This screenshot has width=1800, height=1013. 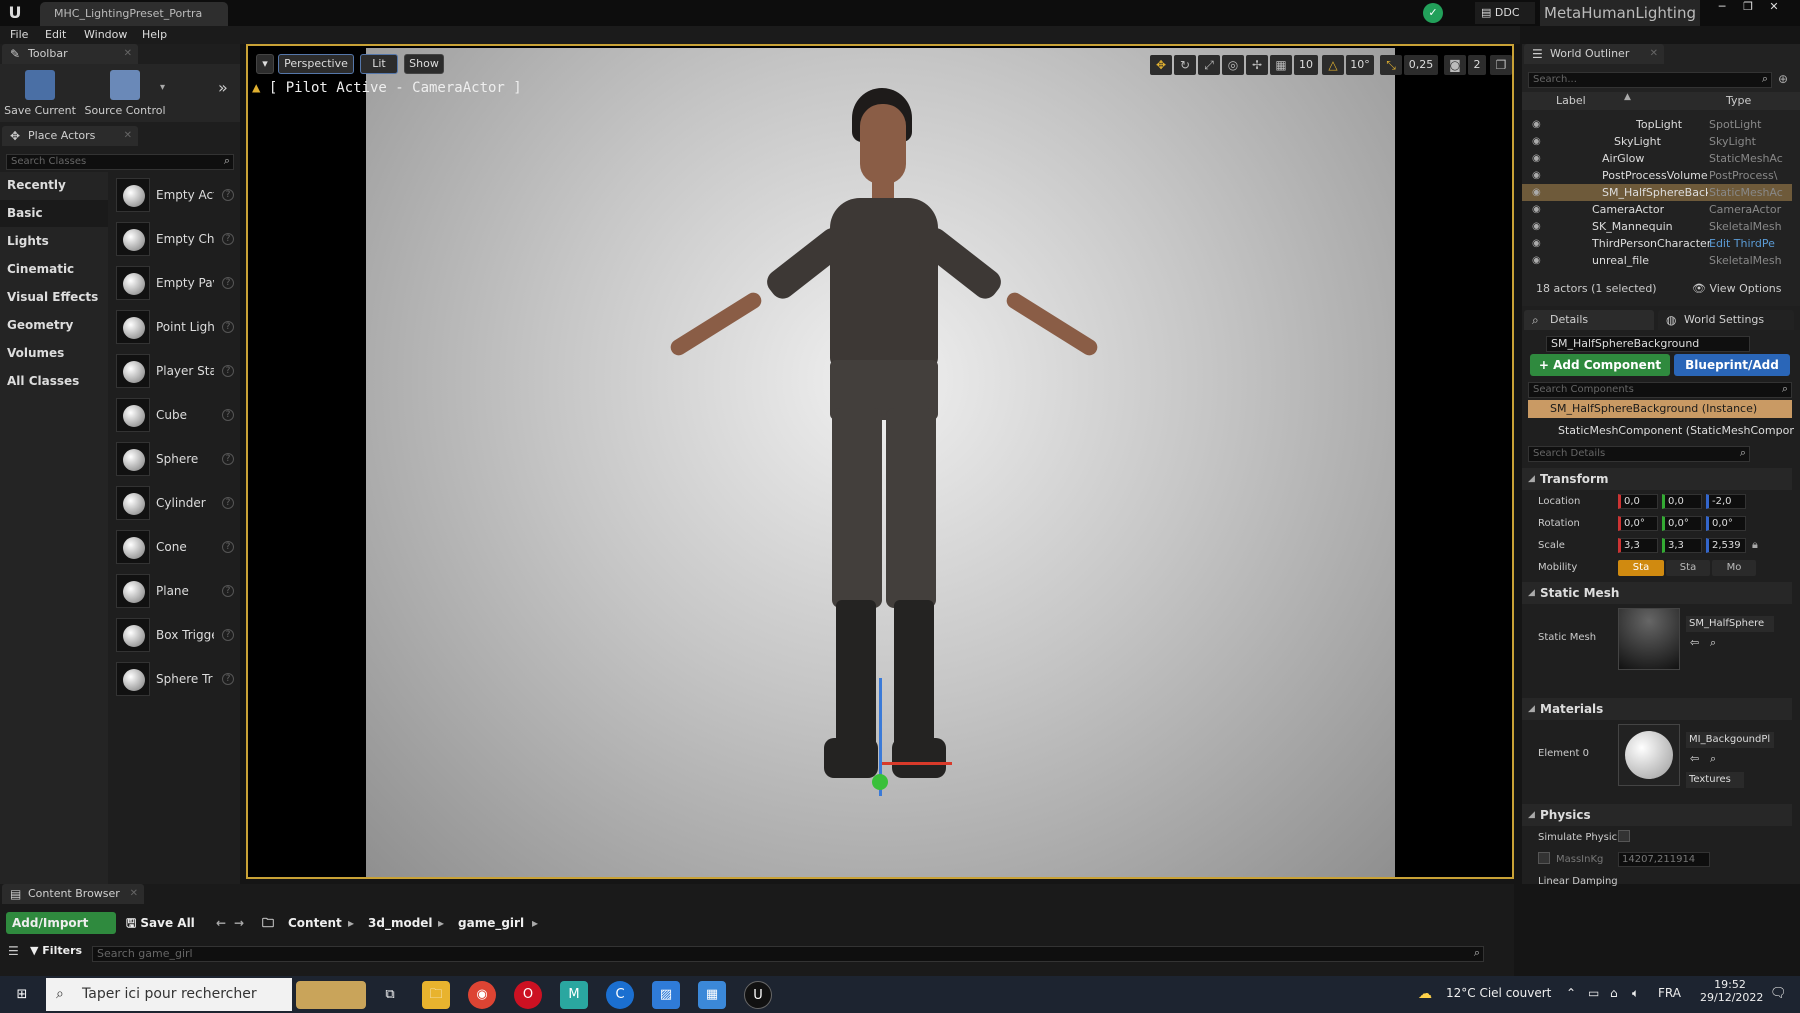 I want to click on search-components-input: Search Components ⌕, so click(x=1660, y=390).